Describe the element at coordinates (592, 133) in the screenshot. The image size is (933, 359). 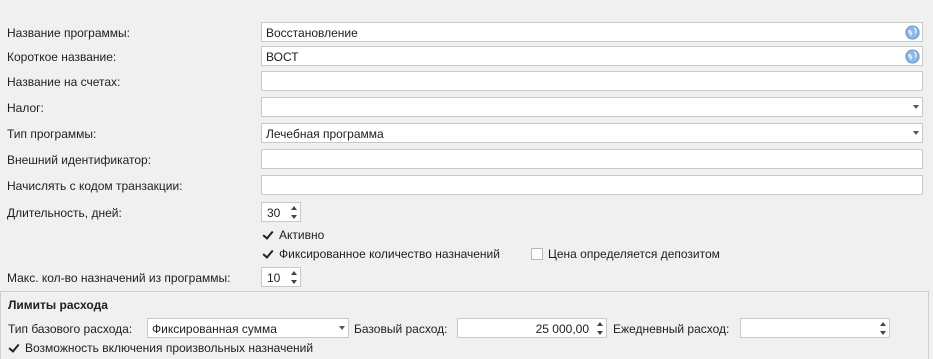
I see `program-type-select: Лечебная программа` at that location.